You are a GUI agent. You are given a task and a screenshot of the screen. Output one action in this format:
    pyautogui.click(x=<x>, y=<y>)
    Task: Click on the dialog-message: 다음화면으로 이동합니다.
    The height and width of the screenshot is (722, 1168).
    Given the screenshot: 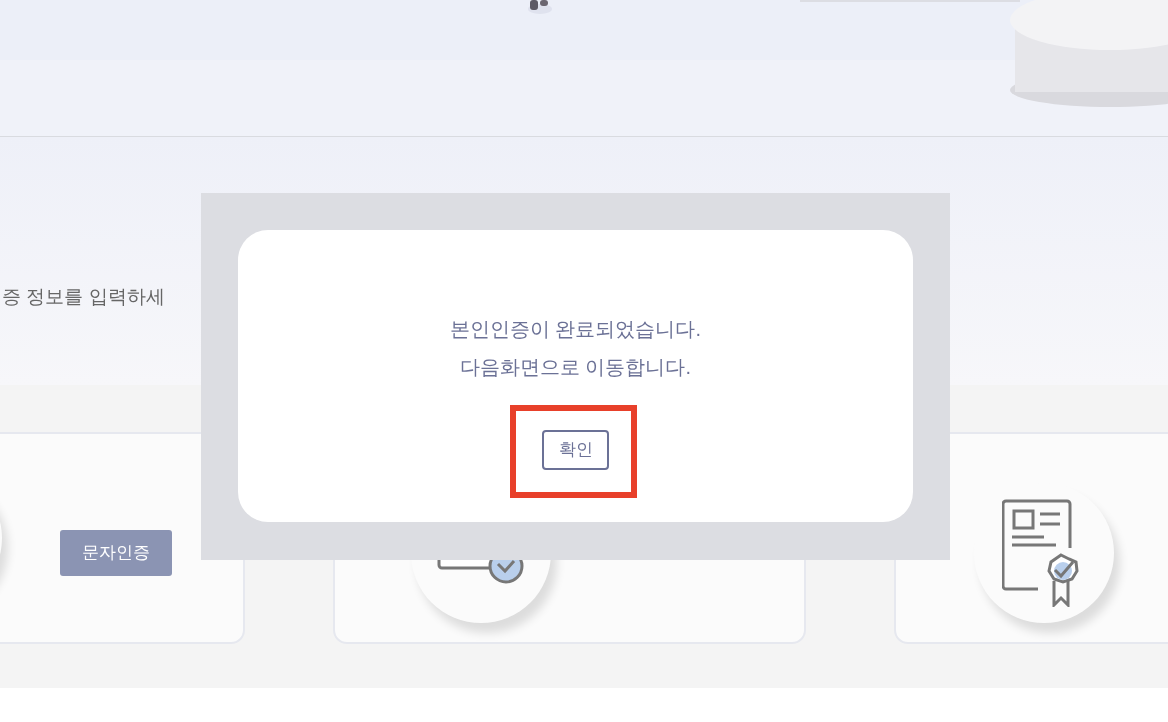 What is the action you would take?
    pyautogui.click(x=575, y=367)
    